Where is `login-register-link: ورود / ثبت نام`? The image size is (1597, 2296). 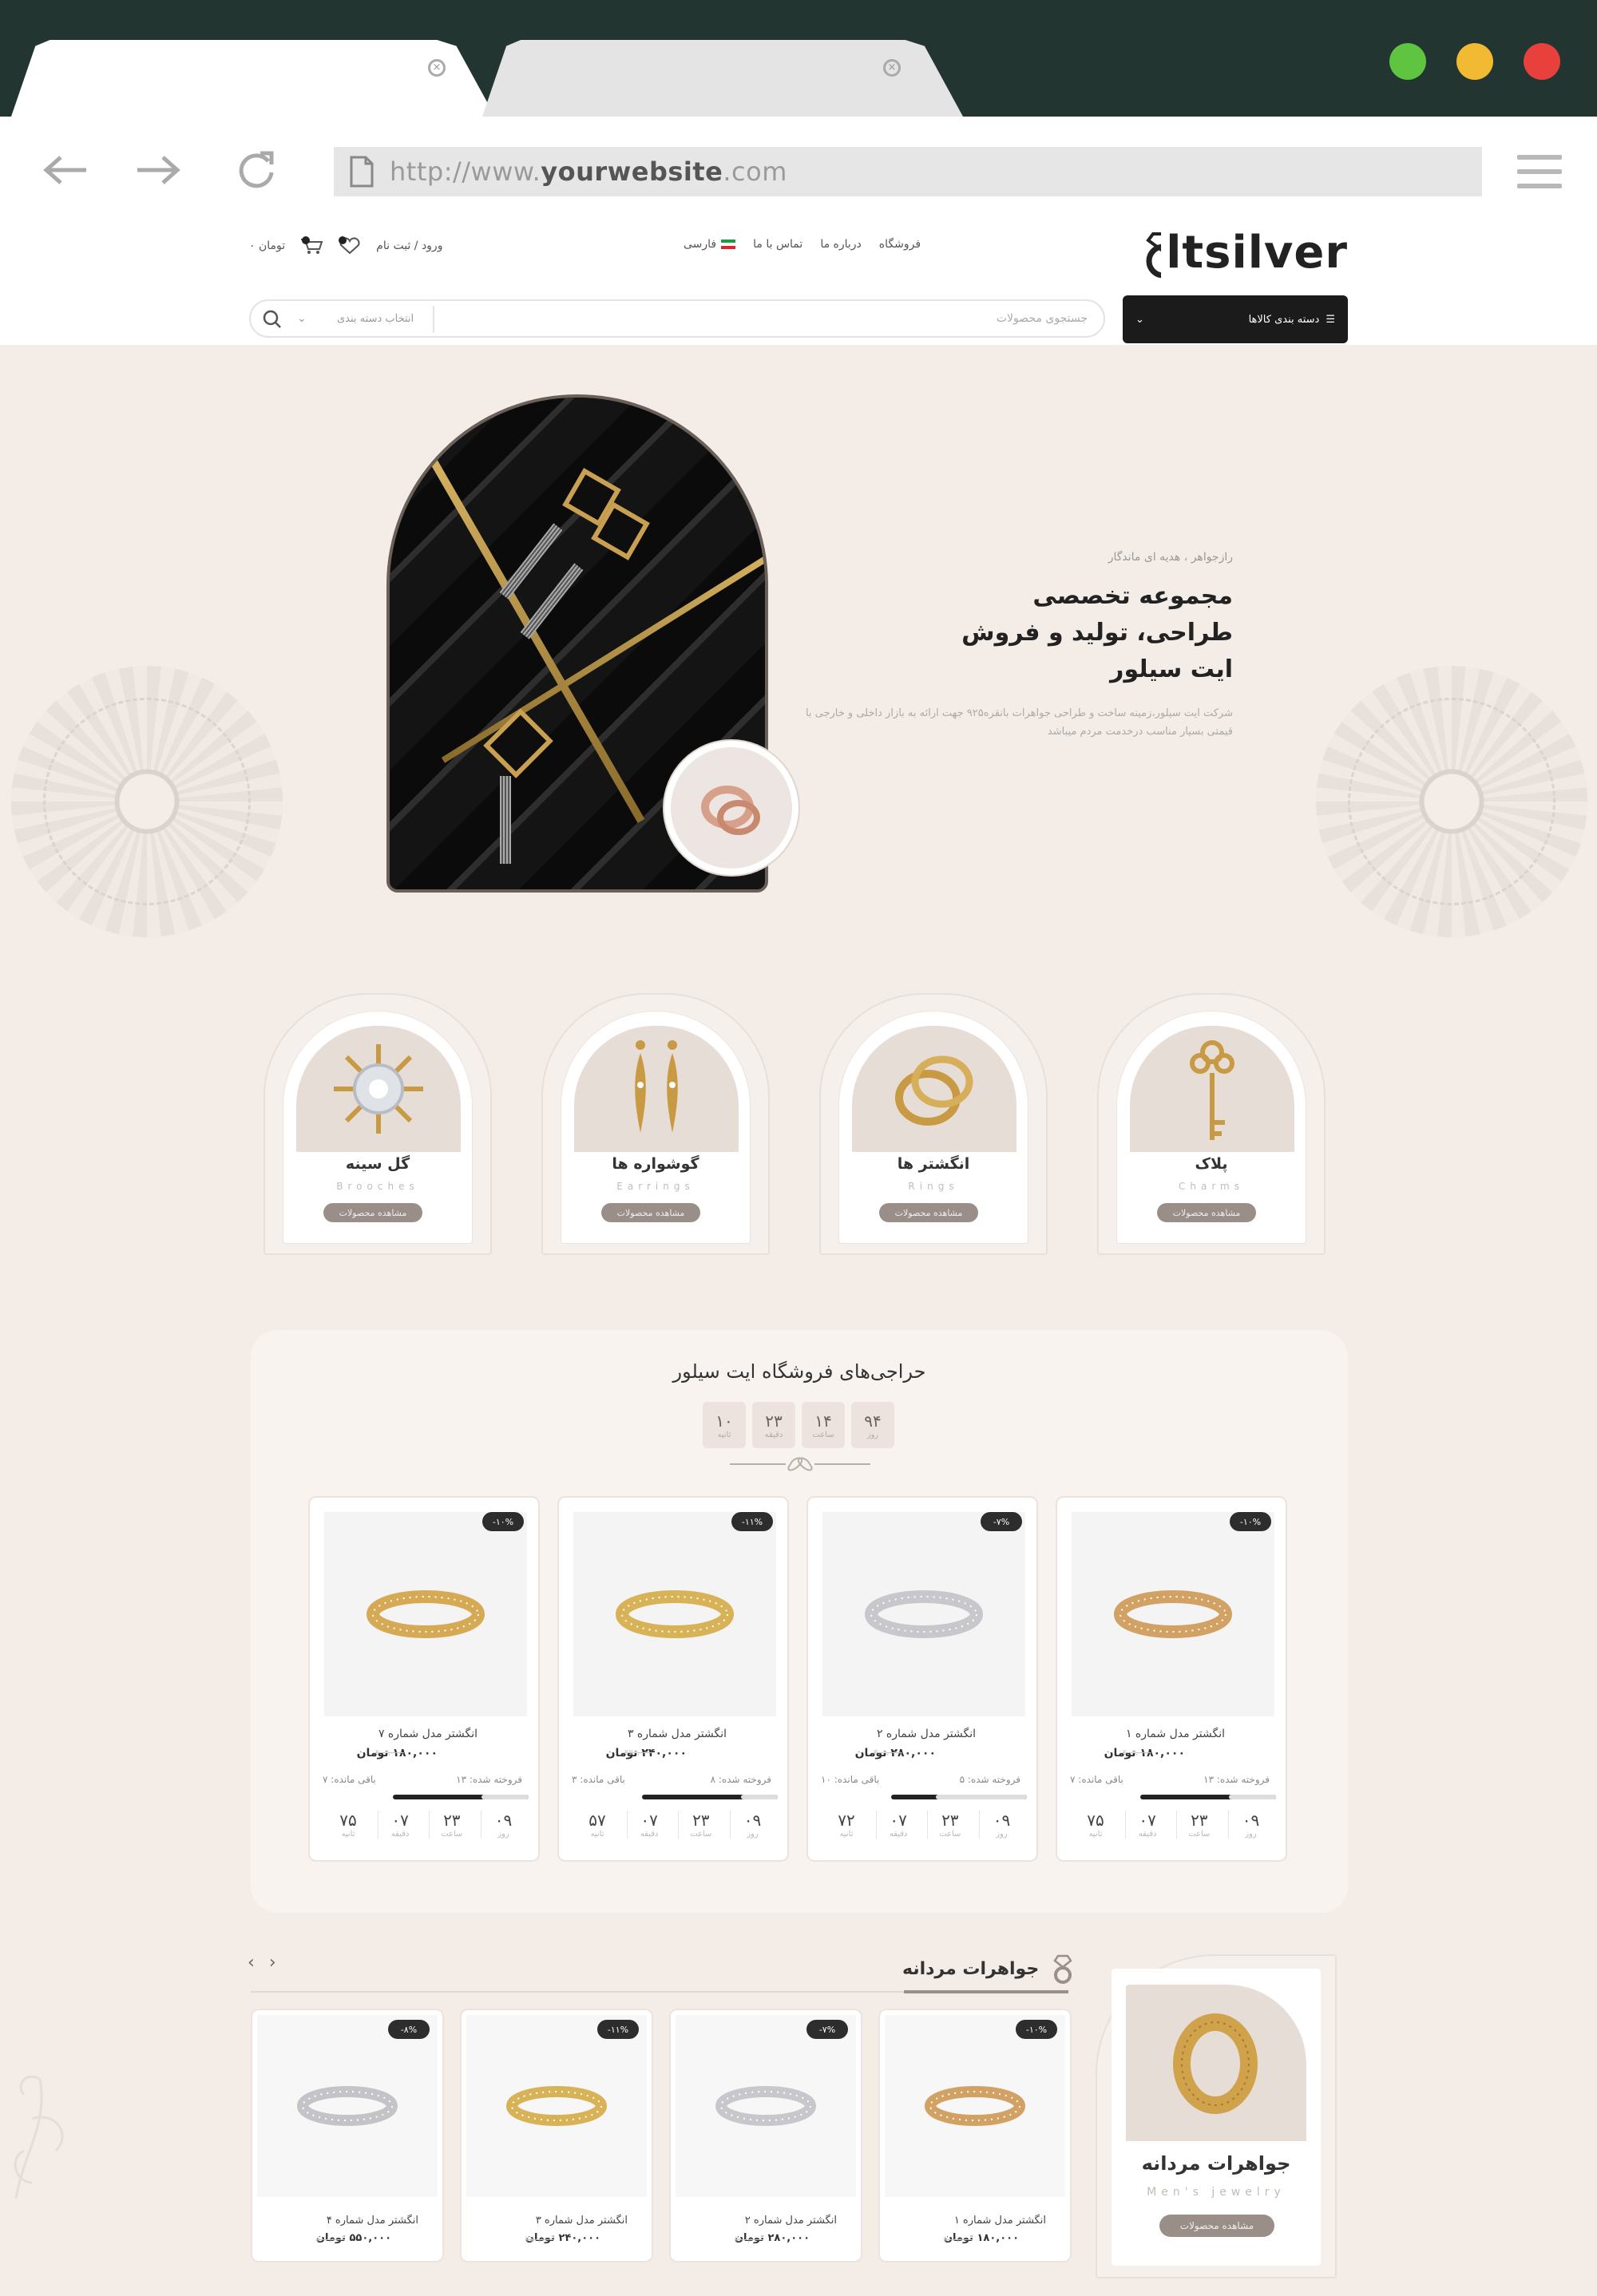 login-register-link: ورود / ثبت نام is located at coordinates (409, 246).